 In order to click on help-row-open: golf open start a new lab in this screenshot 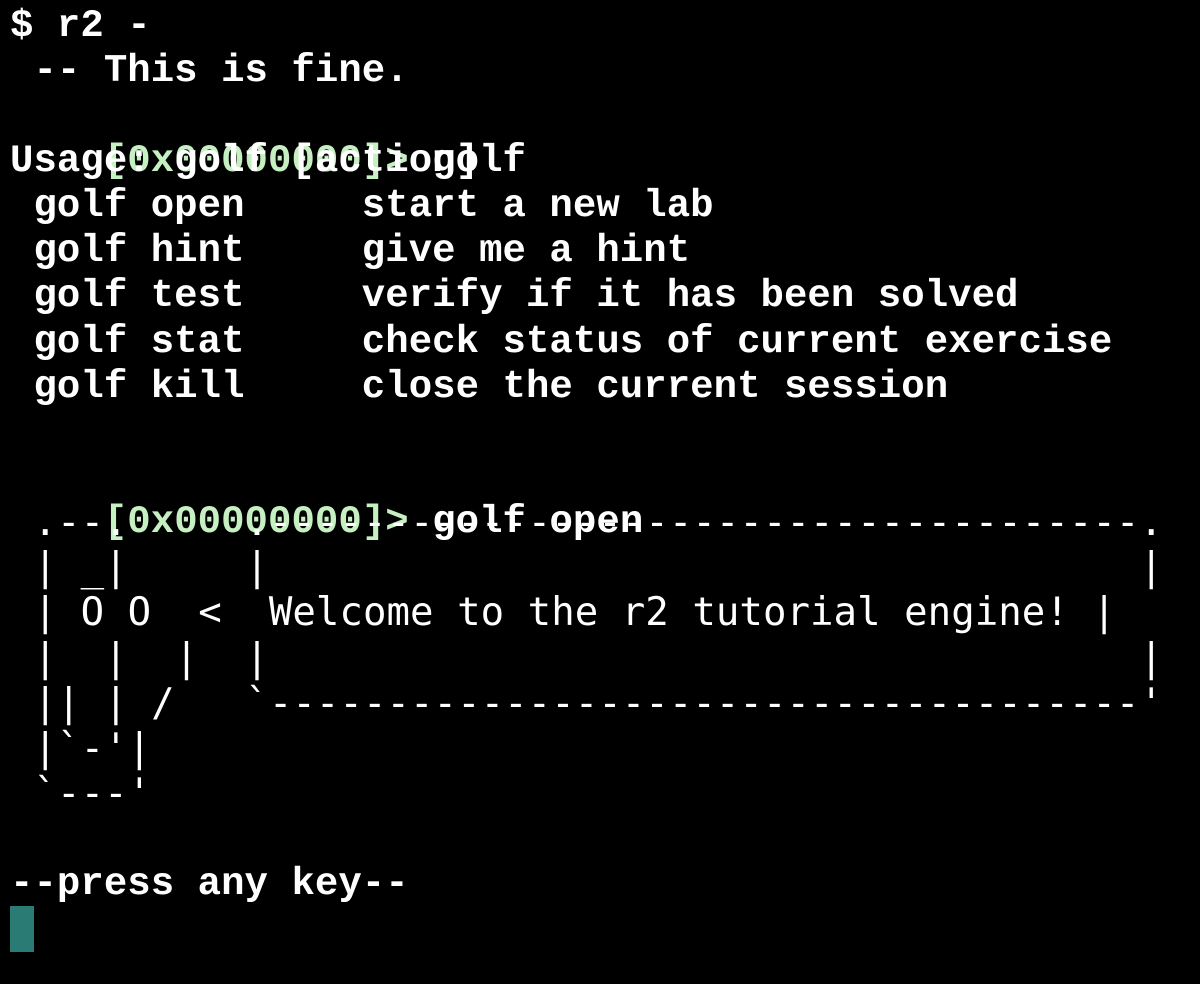, I will do `click(362, 206)`.